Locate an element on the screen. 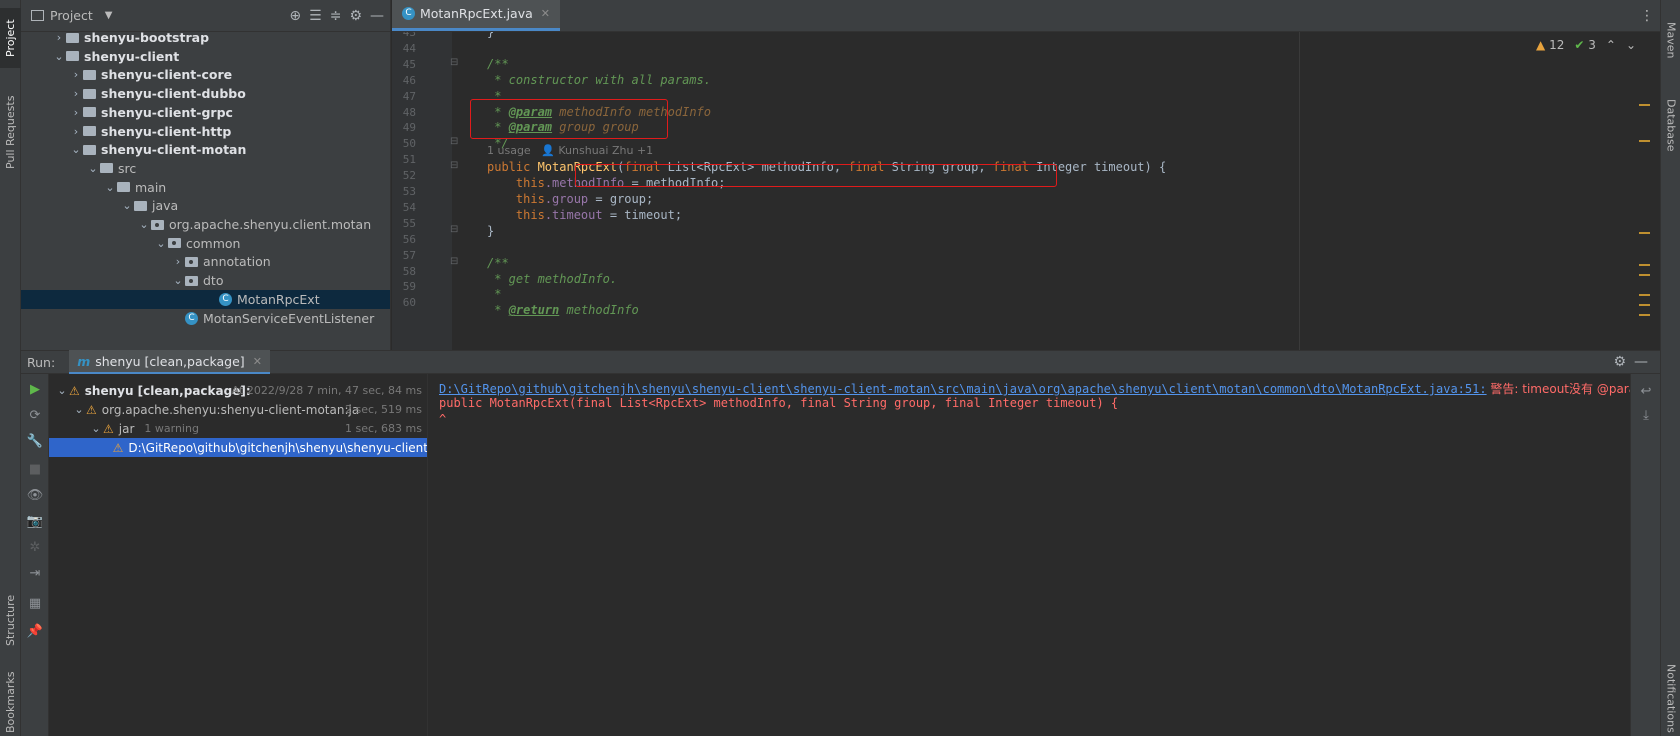 This screenshot has width=1680, height=736. project-tree-item: ⌄ common is located at coordinates (205, 243).